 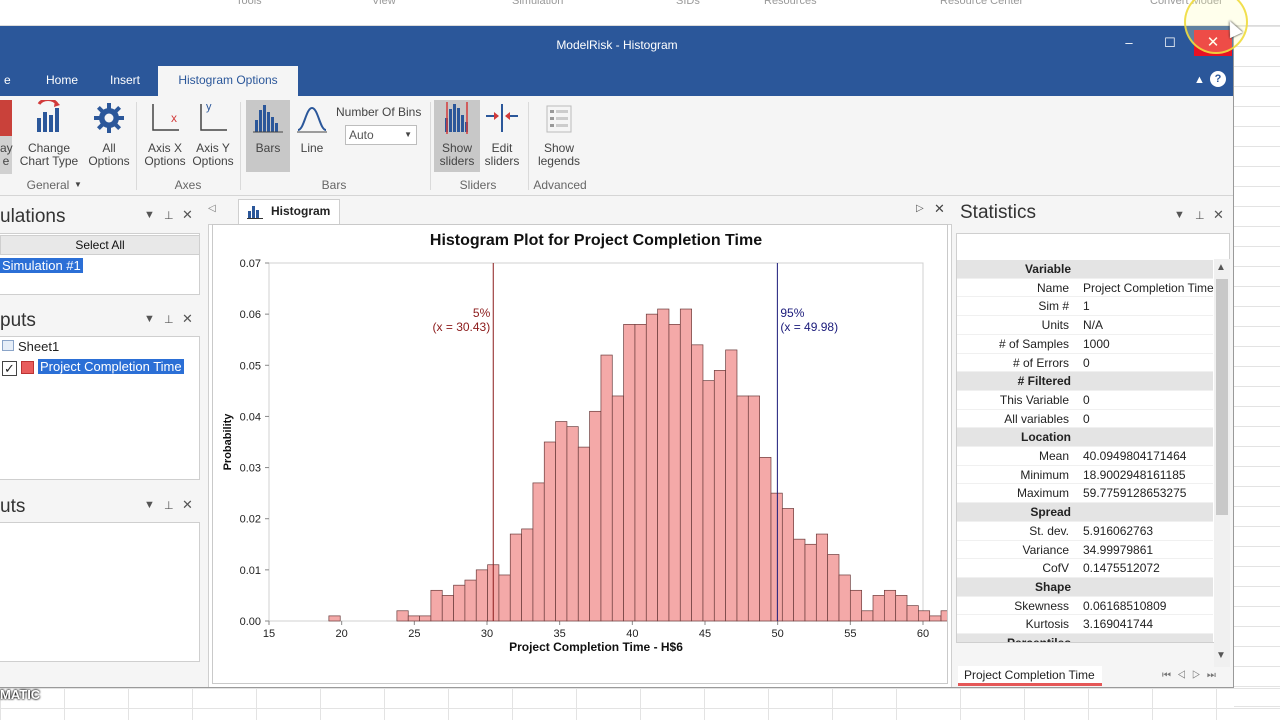 What do you see at coordinates (1148, 287) in the screenshot?
I see `statistics-value: Project Completion Time` at bounding box center [1148, 287].